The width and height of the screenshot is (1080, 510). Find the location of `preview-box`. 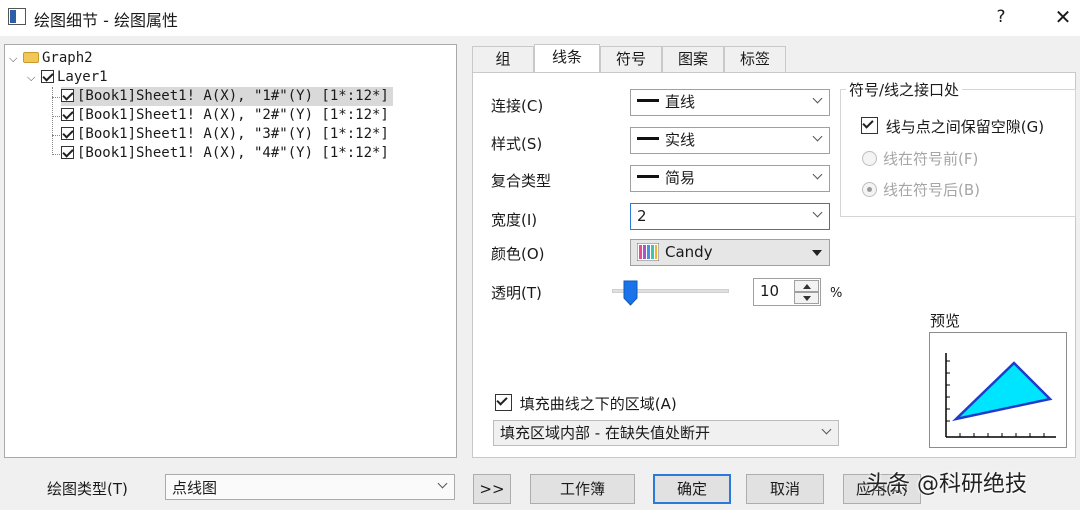

preview-box is located at coordinates (998, 390).